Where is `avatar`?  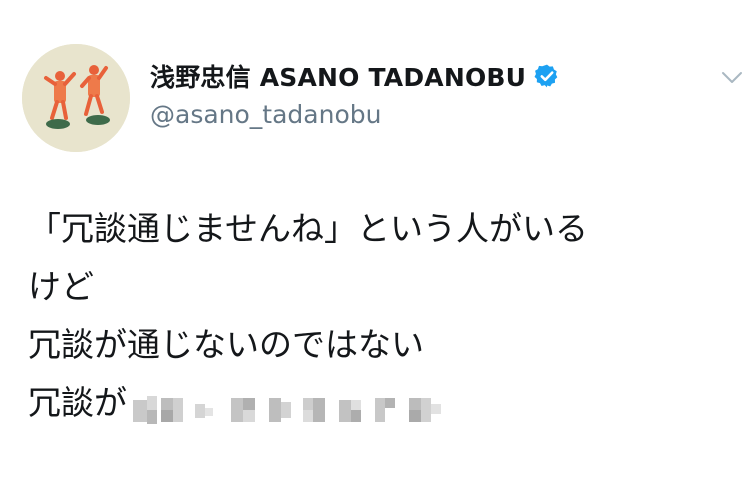
avatar is located at coordinates (76, 98).